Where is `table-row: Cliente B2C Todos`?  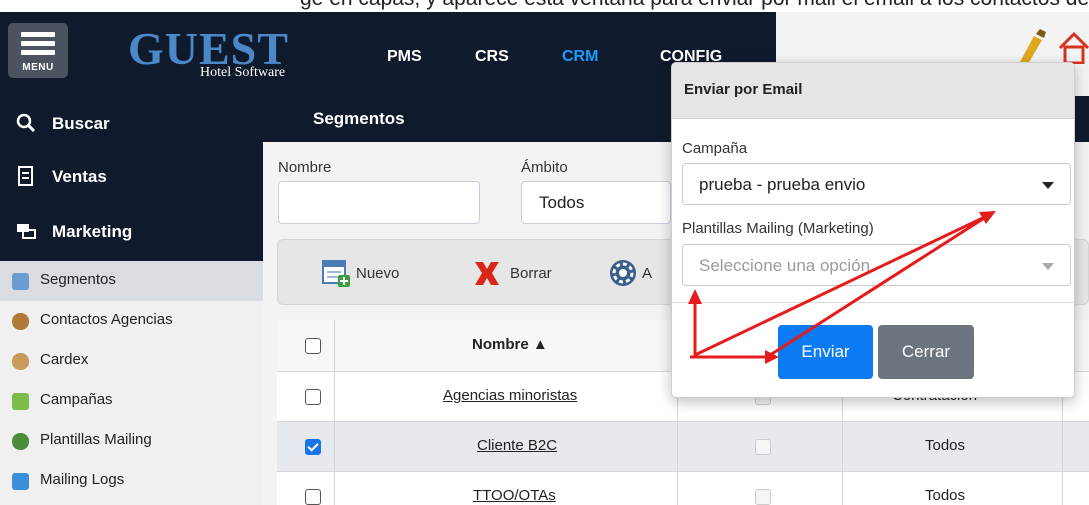 table-row: Cliente B2C Todos is located at coordinates (683, 447).